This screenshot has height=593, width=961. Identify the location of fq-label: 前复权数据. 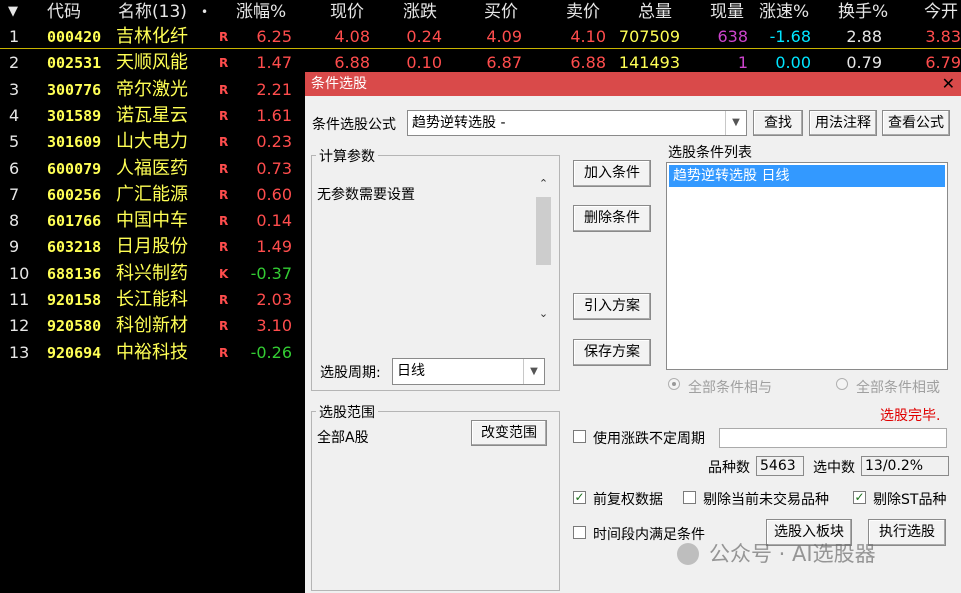
(628, 500).